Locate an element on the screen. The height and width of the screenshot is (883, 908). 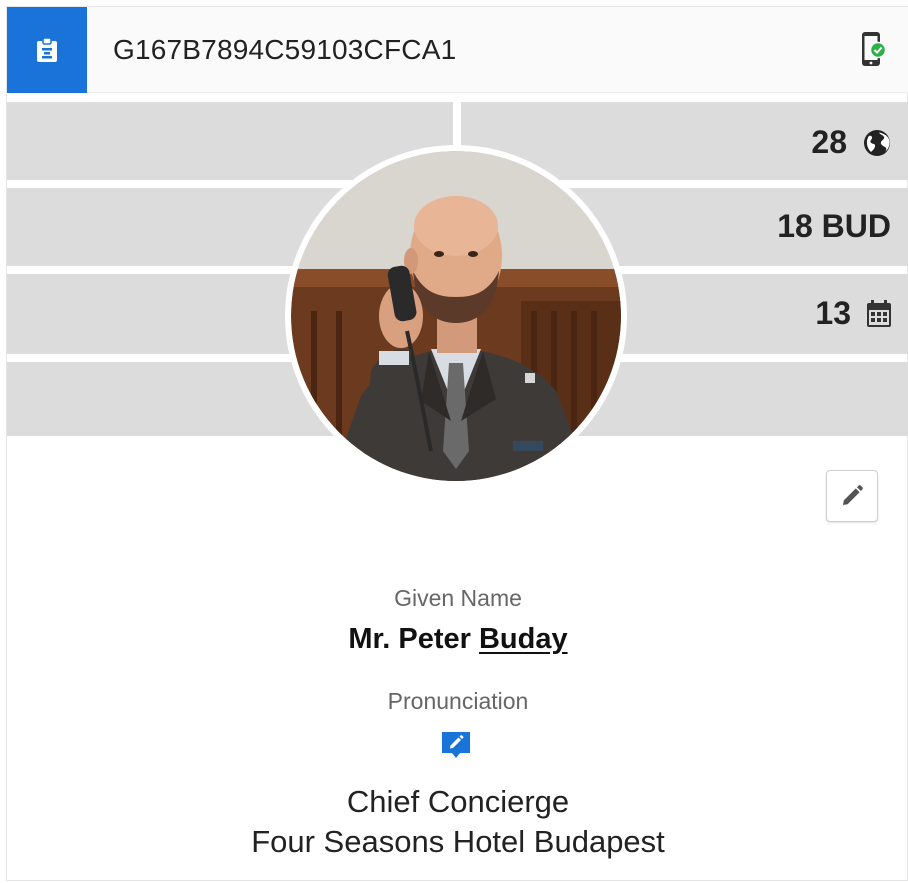
last-name-link: Buday is located at coordinates (523, 639).